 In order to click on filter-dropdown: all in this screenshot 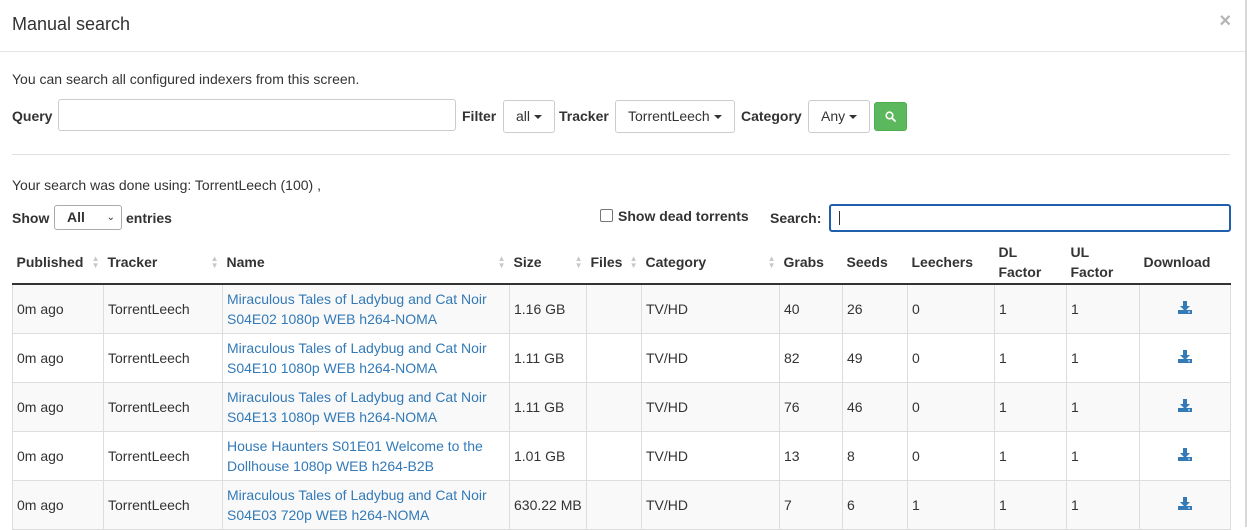, I will do `click(529, 116)`.